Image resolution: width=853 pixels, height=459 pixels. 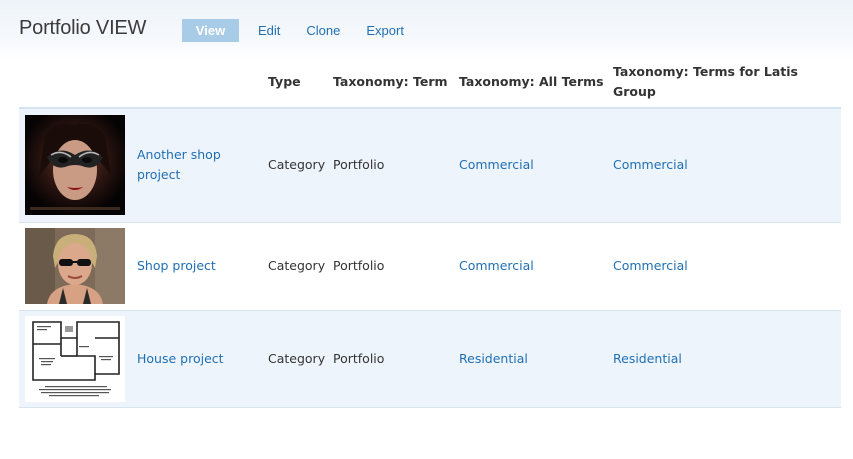 I want to click on page-header: Portfolio VIEW View Edit Clone Export, so click(x=426, y=30).